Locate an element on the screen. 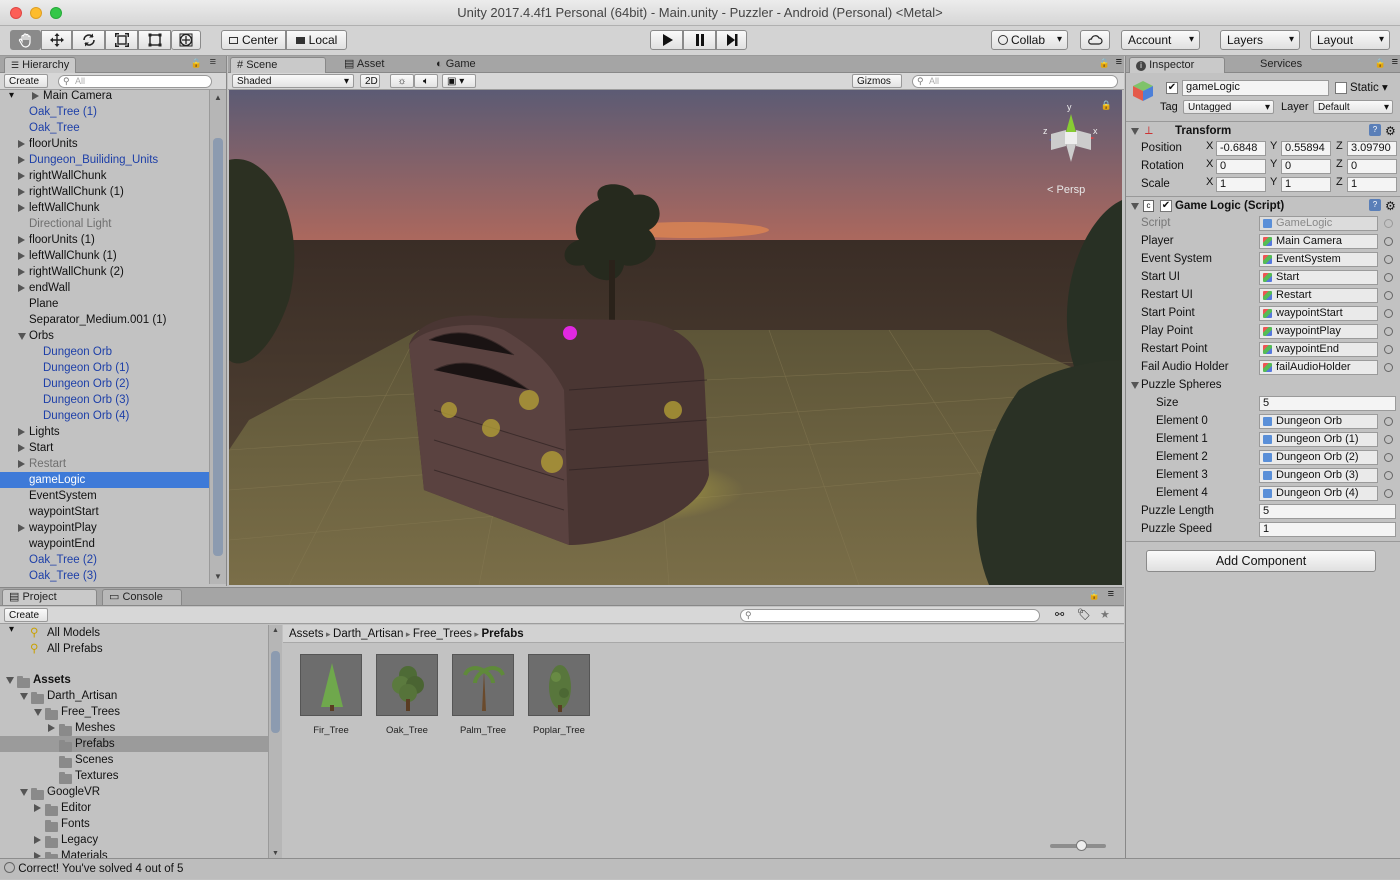  component-settings-gear-icon: ⚙ is located at coordinates (1390, 131).